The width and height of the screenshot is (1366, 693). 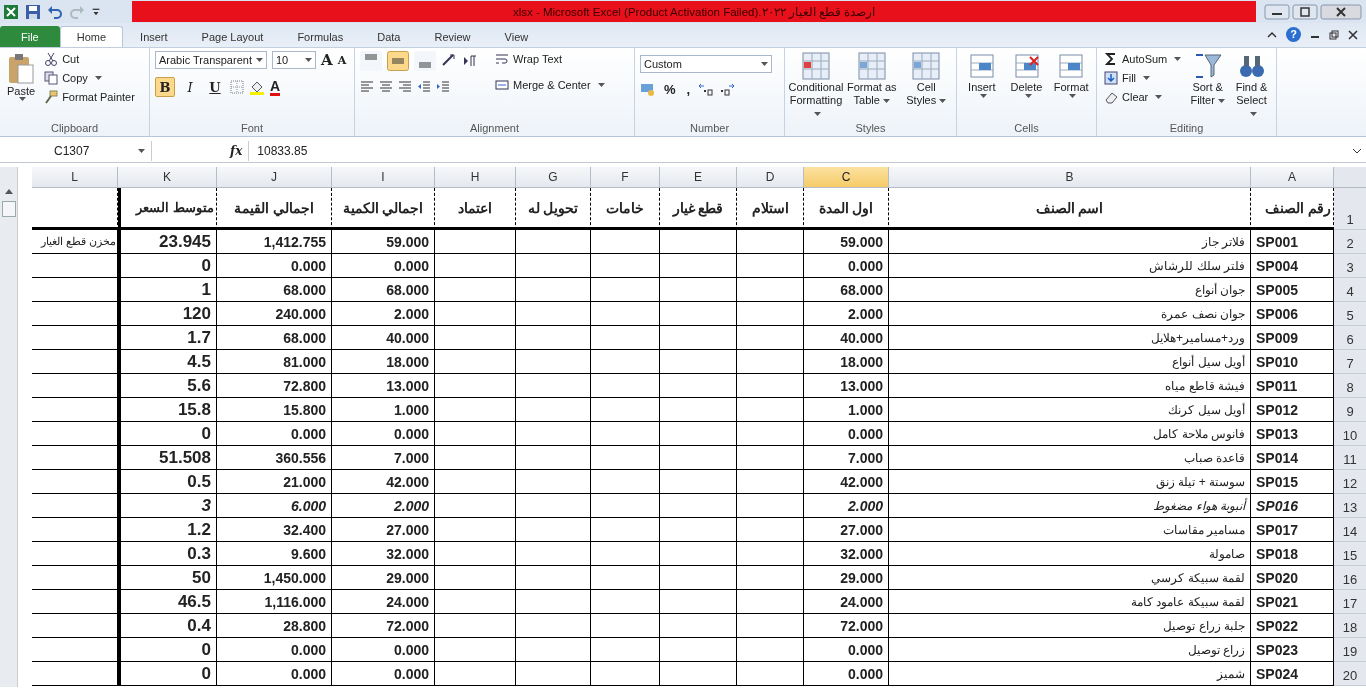 What do you see at coordinates (872, 79) in the screenshot?
I see `styles-button: Format as Table` at bounding box center [872, 79].